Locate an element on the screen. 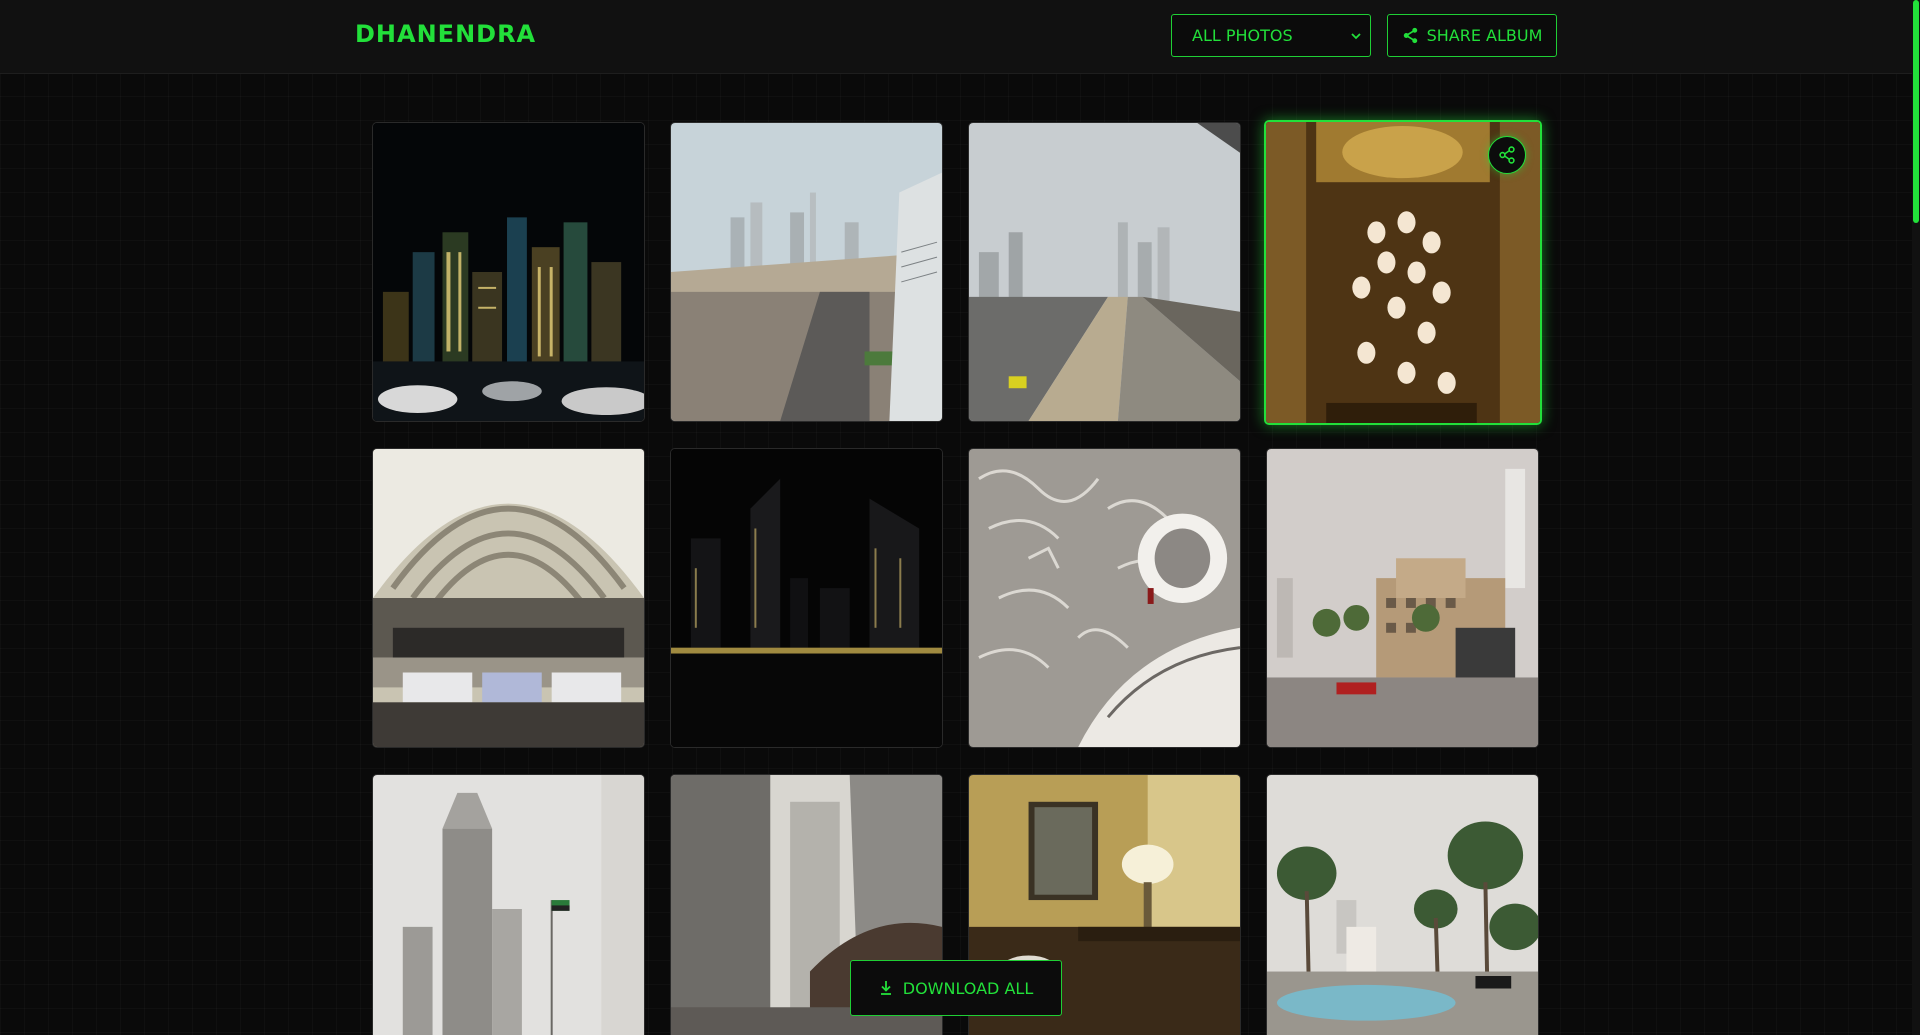 The height and width of the screenshot is (1035, 1920). share-album-button: SHARE ALBUM is located at coordinates (1472, 35).